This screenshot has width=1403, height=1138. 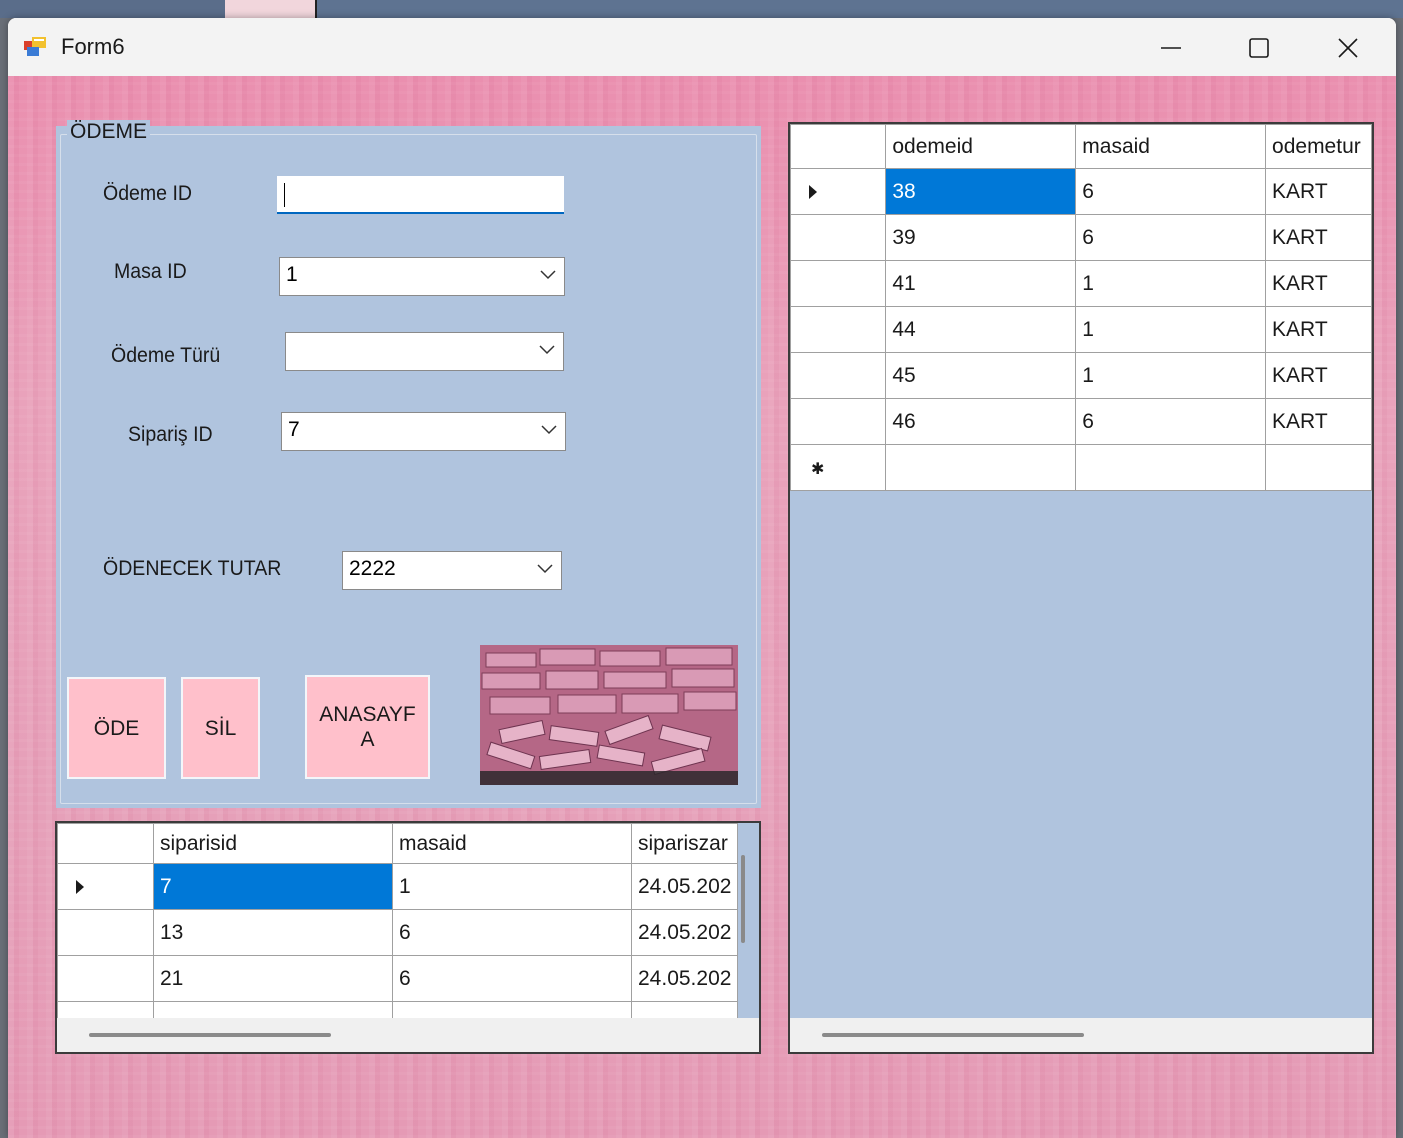 What do you see at coordinates (838, 467) in the screenshot?
I see `row-header: ✱` at bounding box center [838, 467].